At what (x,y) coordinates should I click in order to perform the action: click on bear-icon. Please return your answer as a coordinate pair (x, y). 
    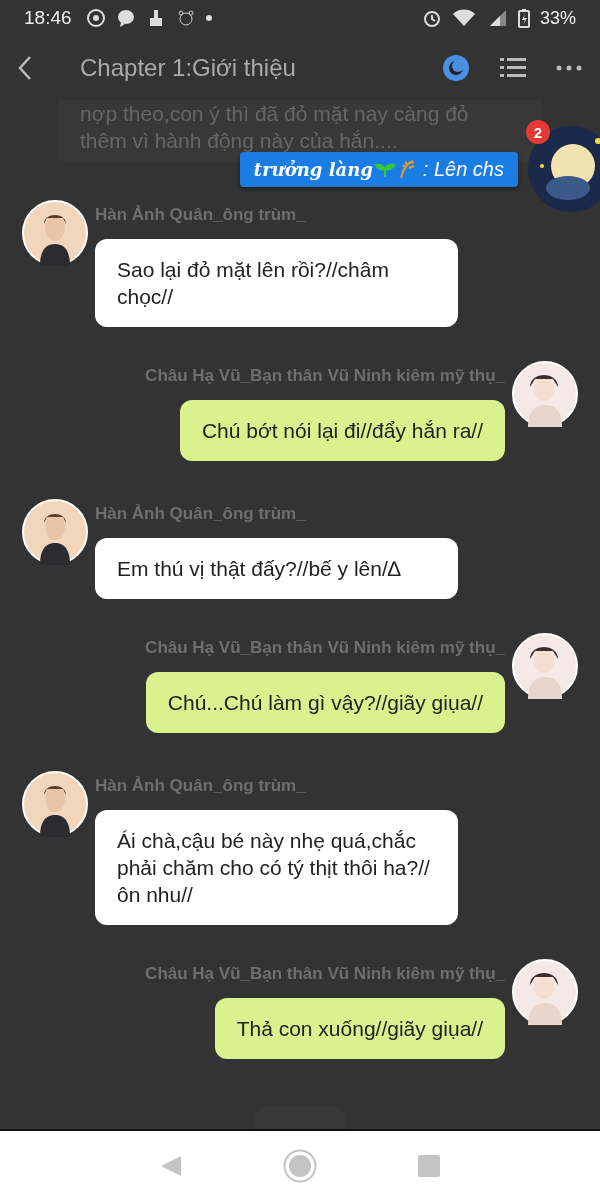
    Looking at the image, I should click on (185, 18).